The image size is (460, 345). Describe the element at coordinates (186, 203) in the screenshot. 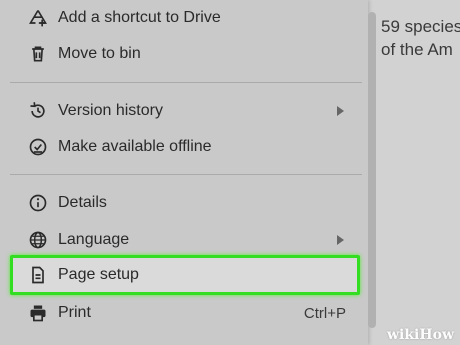

I see `menu-item-details: Details` at that location.